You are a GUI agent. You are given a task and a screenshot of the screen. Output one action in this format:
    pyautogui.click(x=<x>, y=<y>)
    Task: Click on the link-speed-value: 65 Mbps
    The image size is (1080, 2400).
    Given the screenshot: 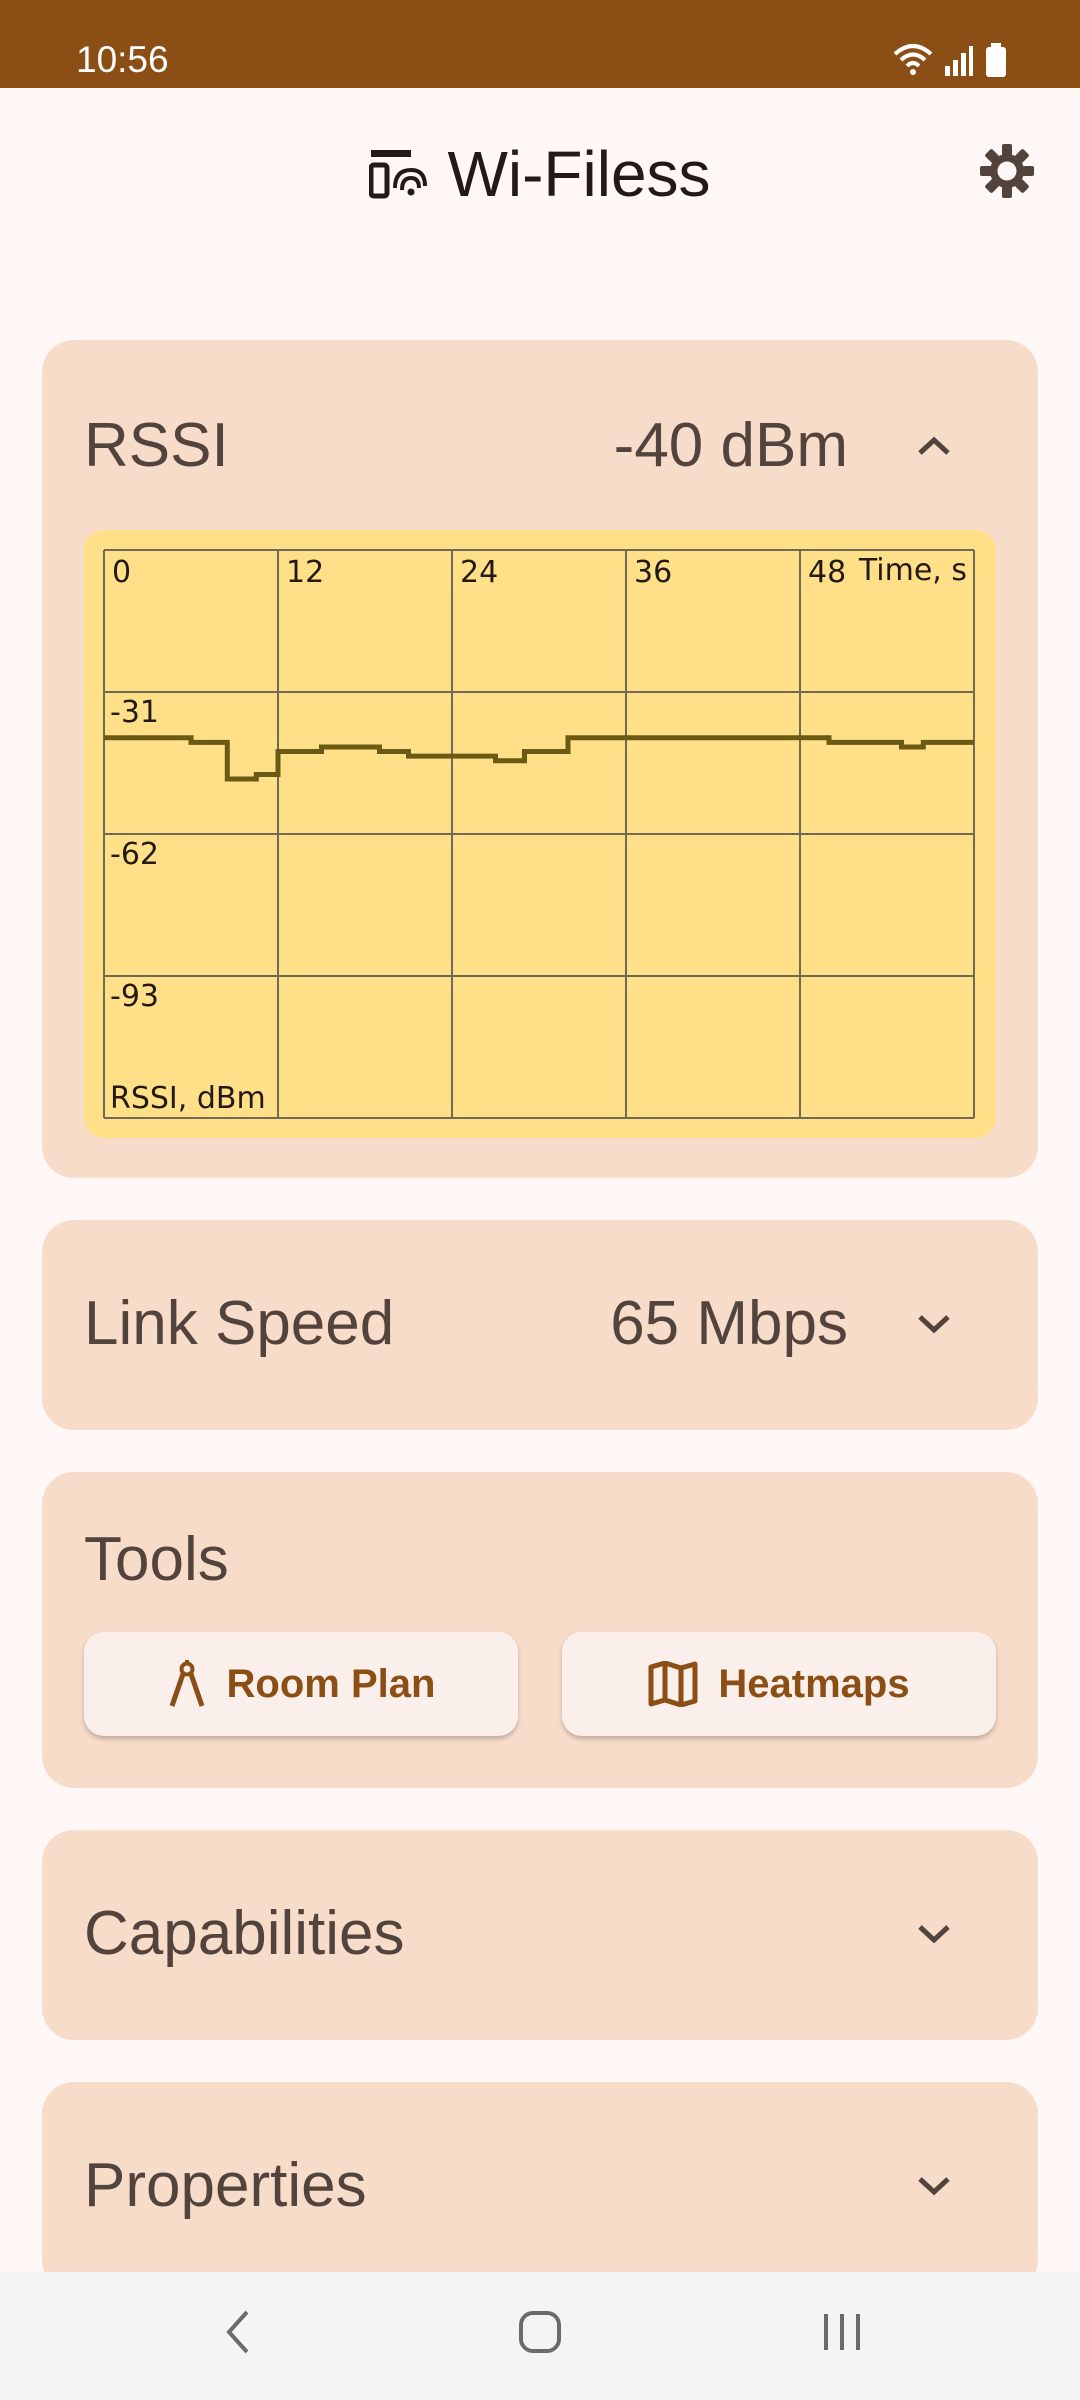 What is the action you would take?
    pyautogui.click(x=729, y=1323)
    